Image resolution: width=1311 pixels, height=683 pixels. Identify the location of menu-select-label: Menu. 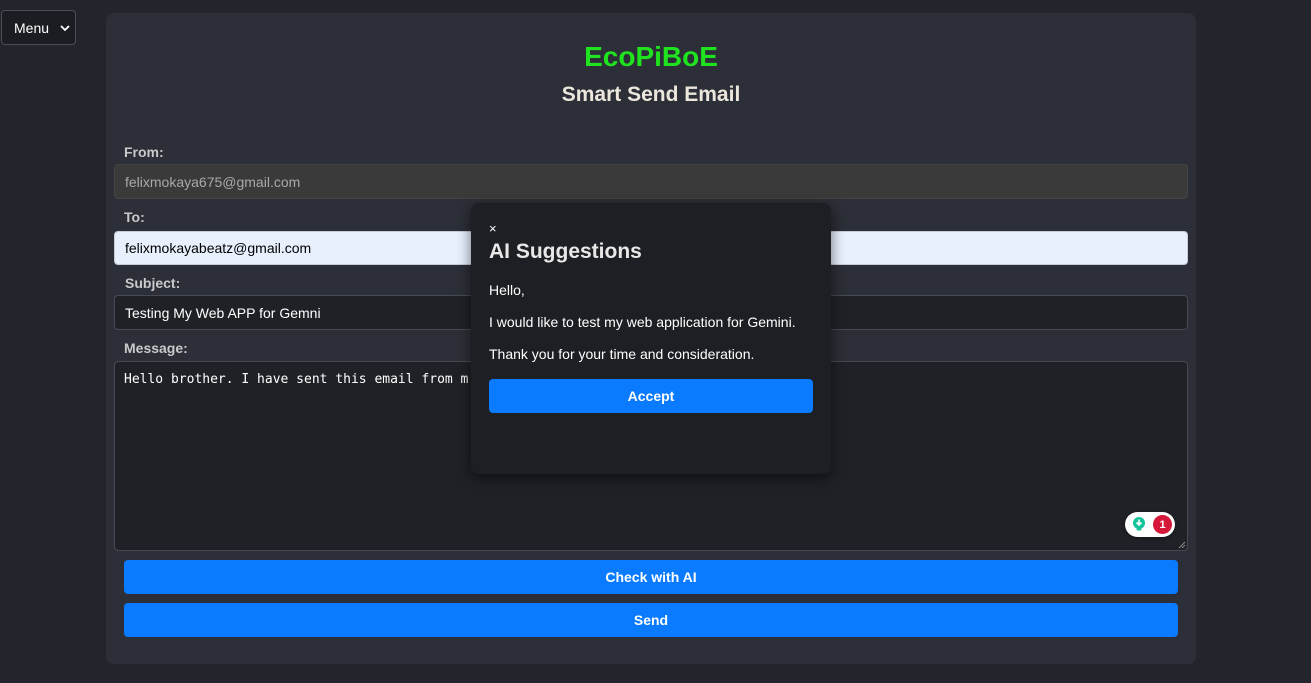
(32, 27).